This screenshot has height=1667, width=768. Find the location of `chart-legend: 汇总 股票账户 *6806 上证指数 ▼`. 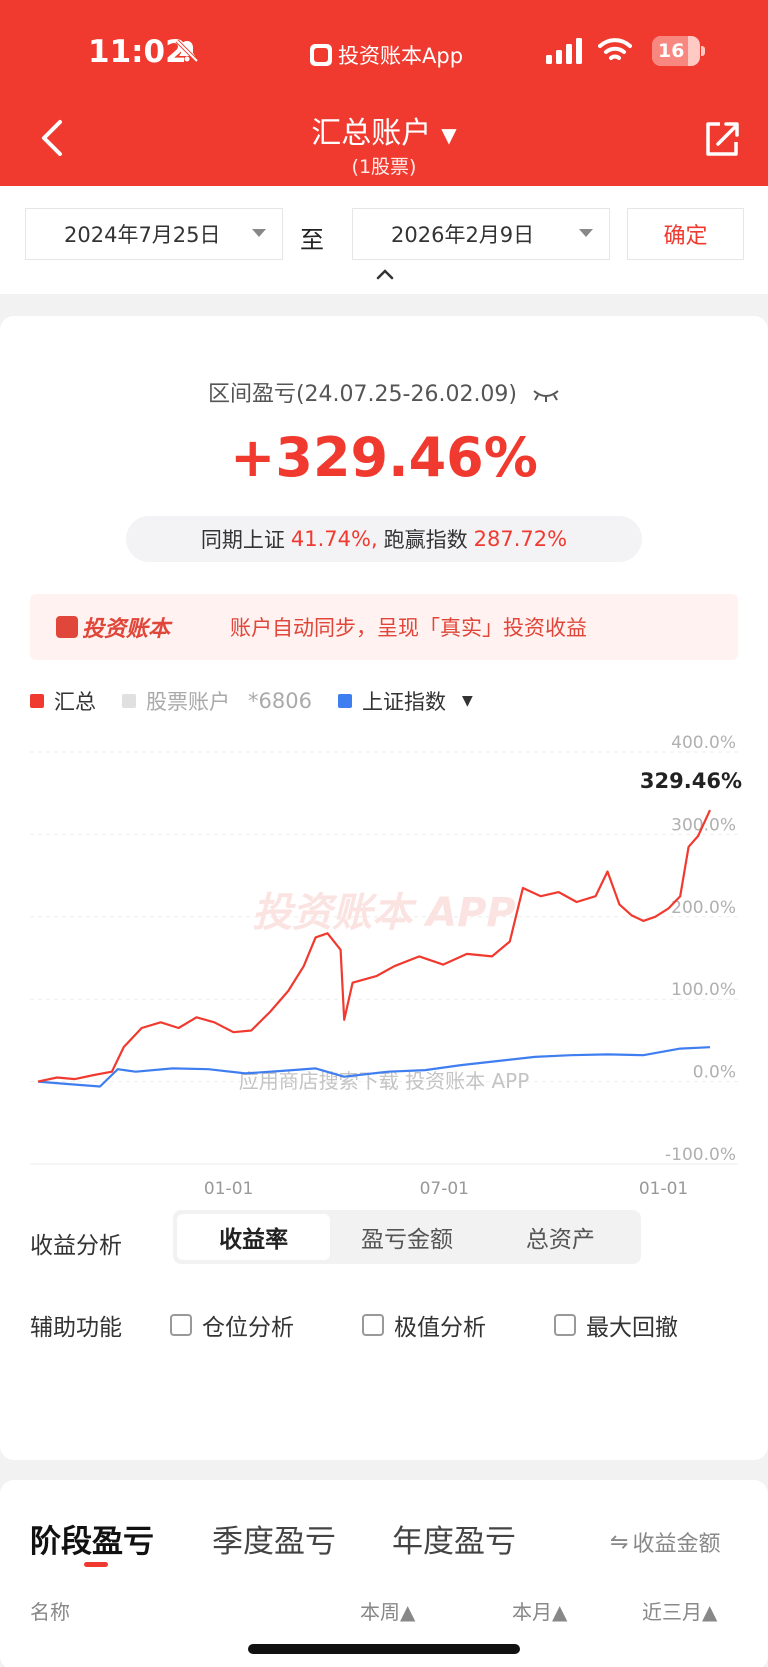

chart-legend: 汇总 股票账户 *6806 上证指数 ▼ is located at coordinates (264, 701).